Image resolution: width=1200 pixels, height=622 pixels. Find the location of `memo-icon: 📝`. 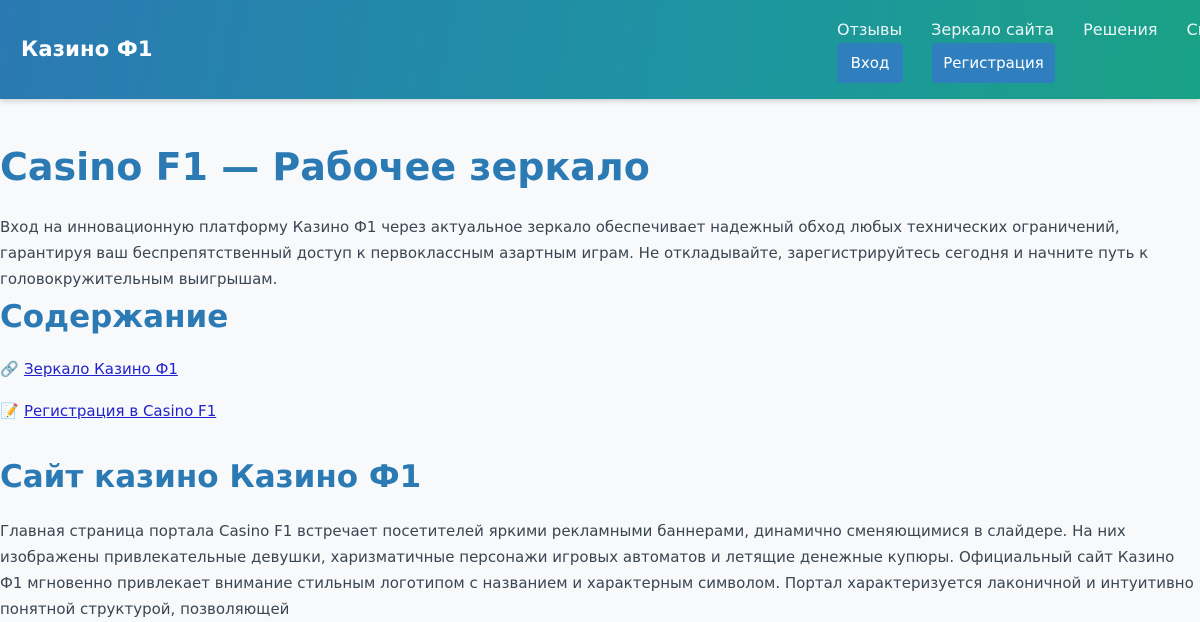

memo-icon: 📝 is located at coordinates (9, 411).